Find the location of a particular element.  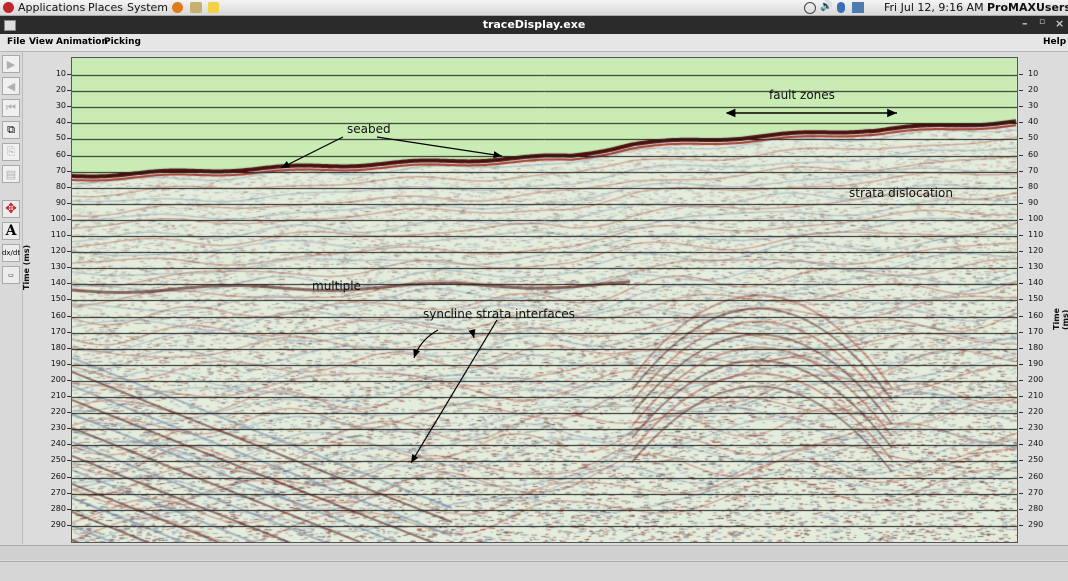

label-syncline: syncline strata interfaces is located at coordinates (499, 314).